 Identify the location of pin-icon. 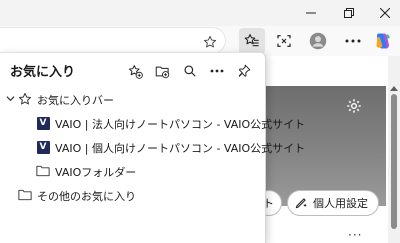
(244, 70).